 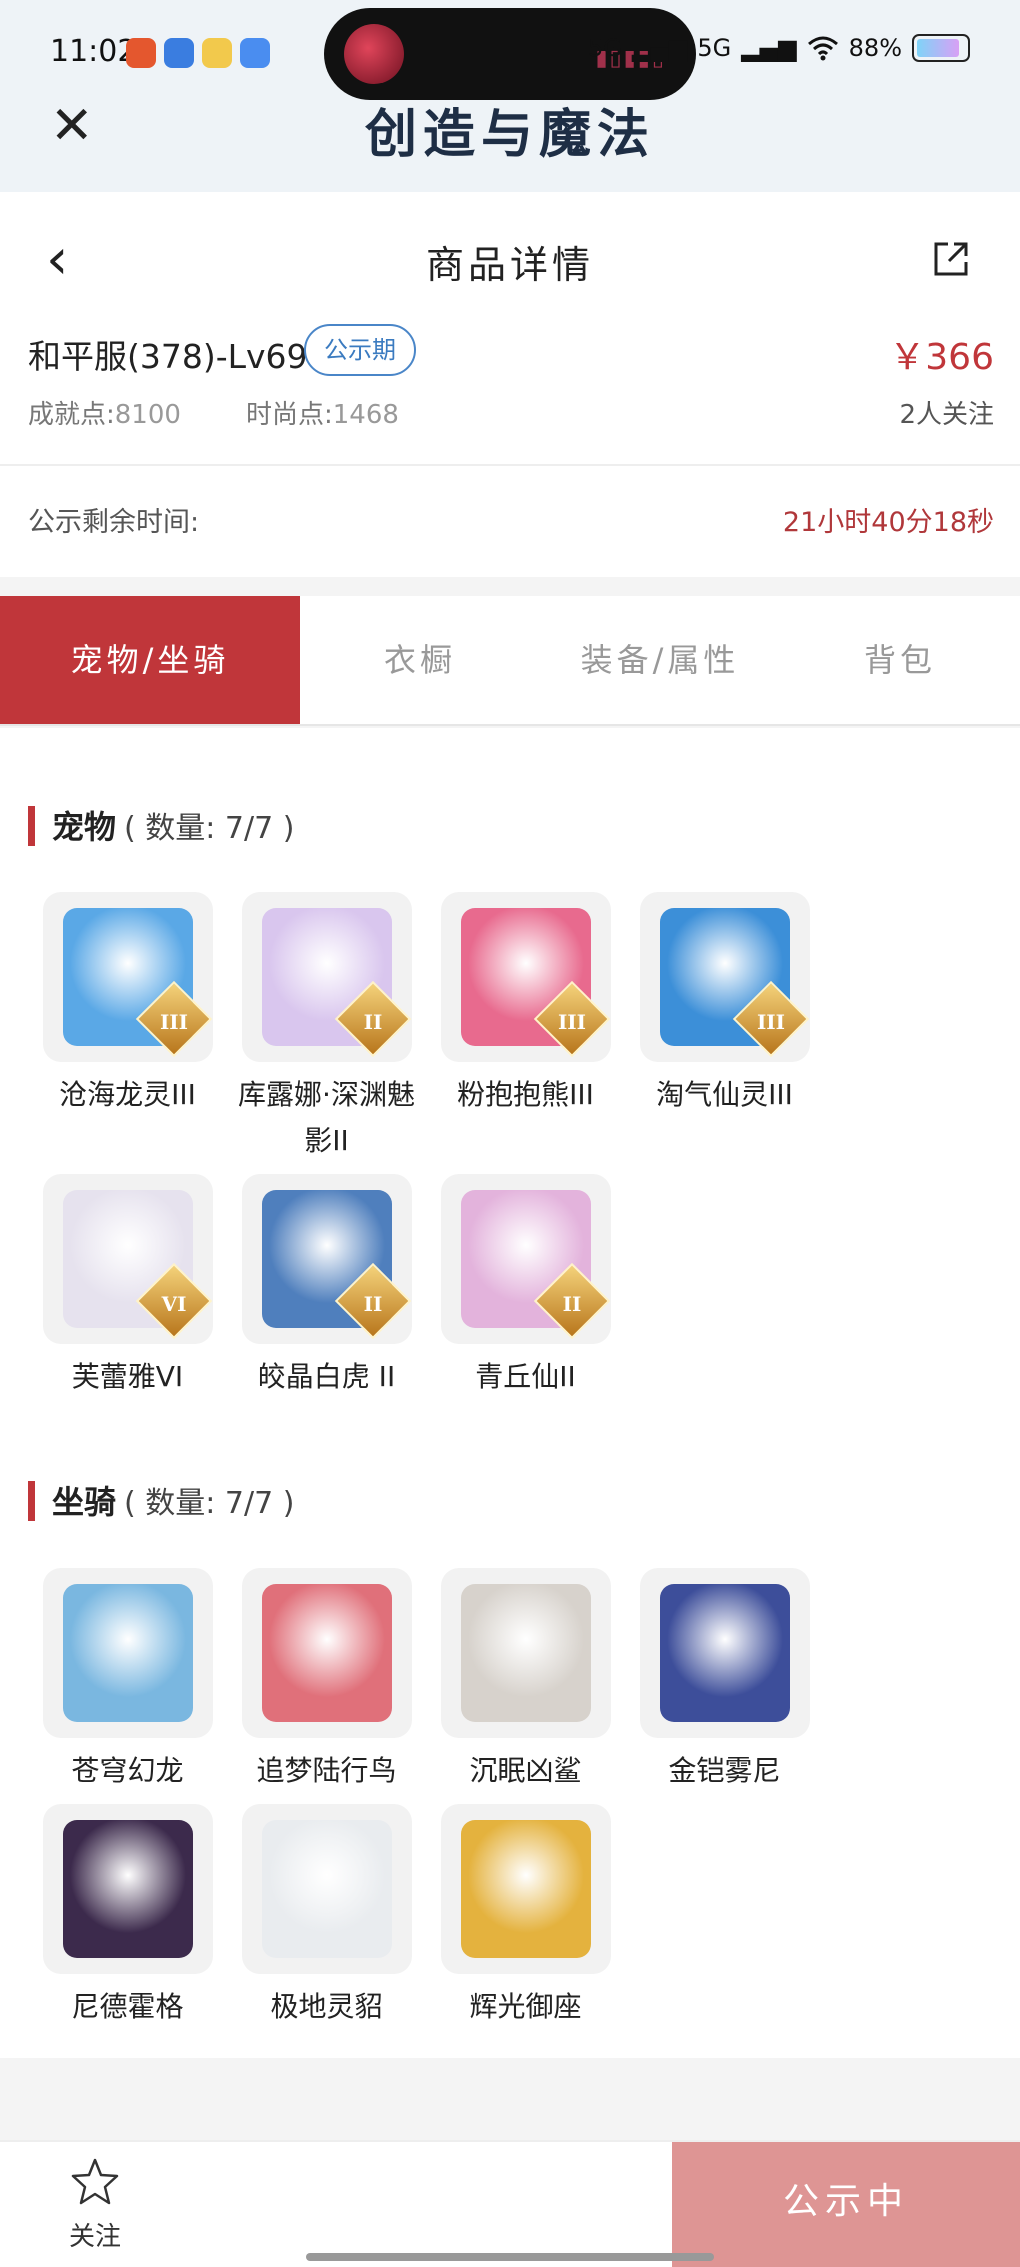 I want to click on mount-item: 追梦陆行鸟, so click(x=326, y=1681).